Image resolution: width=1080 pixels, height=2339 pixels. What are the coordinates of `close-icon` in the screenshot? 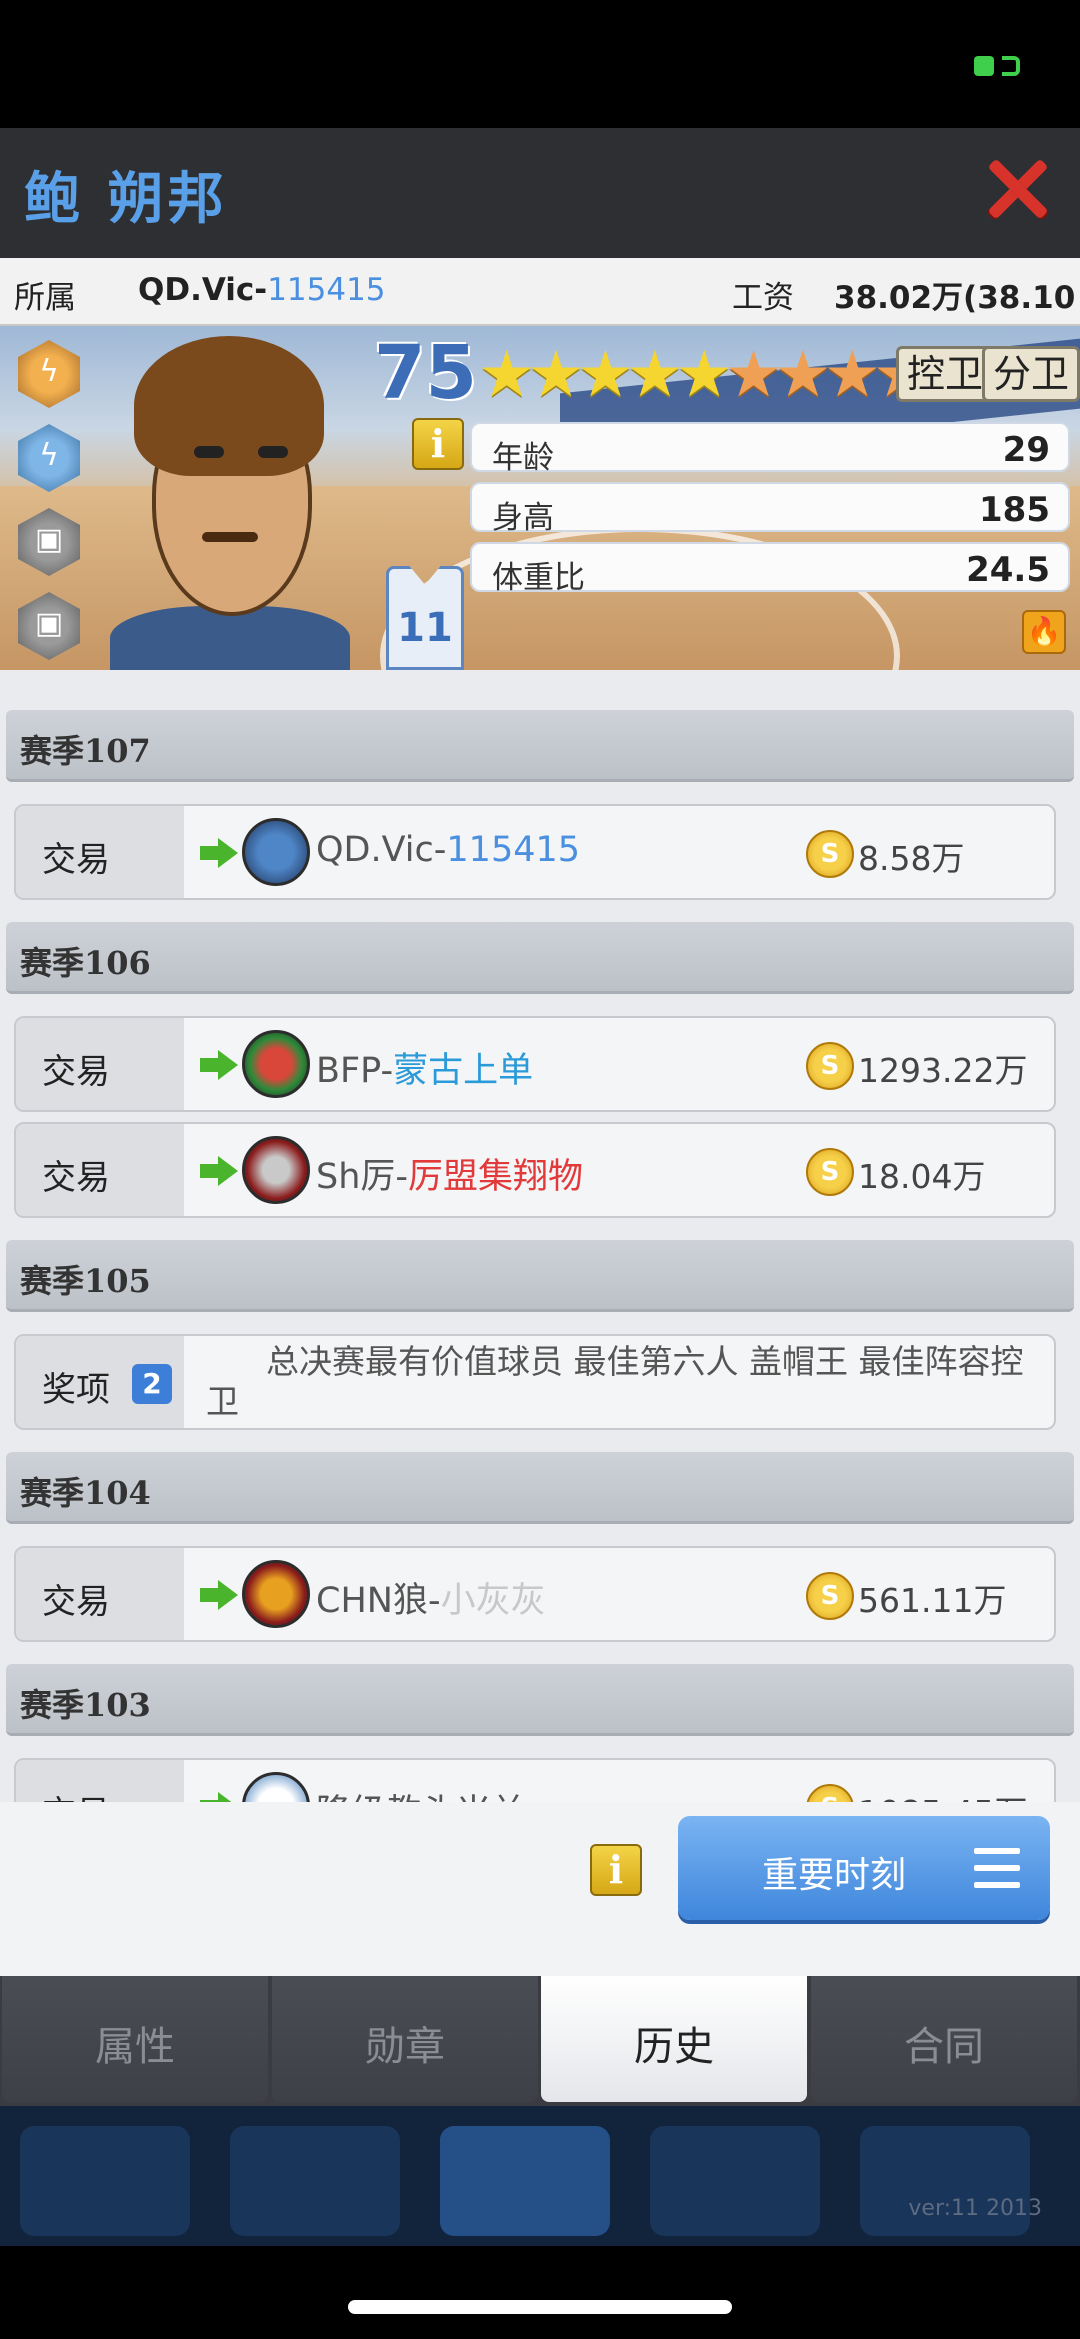 It's located at (1017, 189).